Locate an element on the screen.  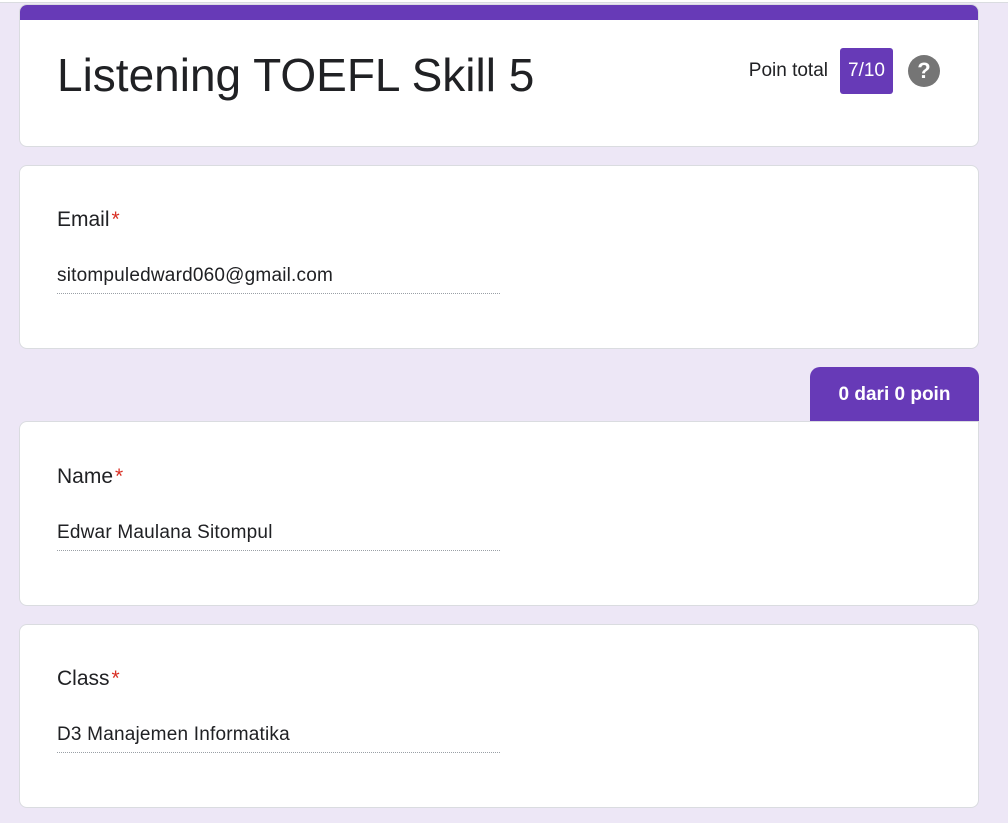
email-label: Email is located at coordinates (83, 219).